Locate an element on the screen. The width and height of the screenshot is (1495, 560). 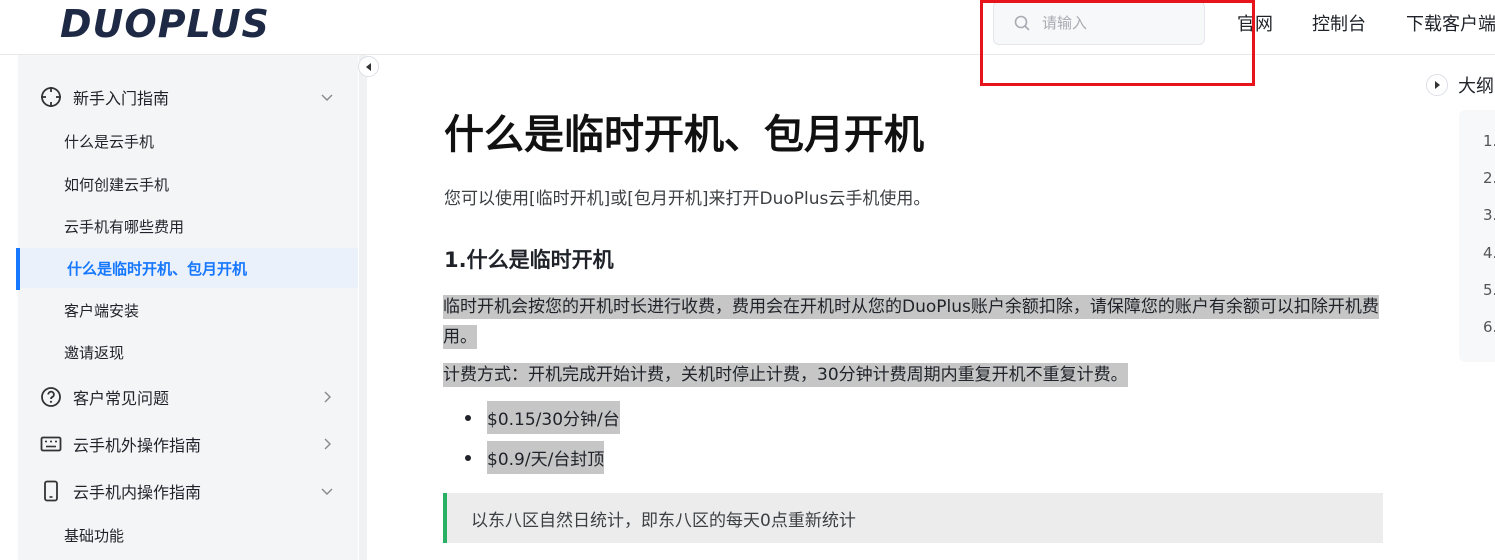
search-icon is located at coordinates (1022, 23).